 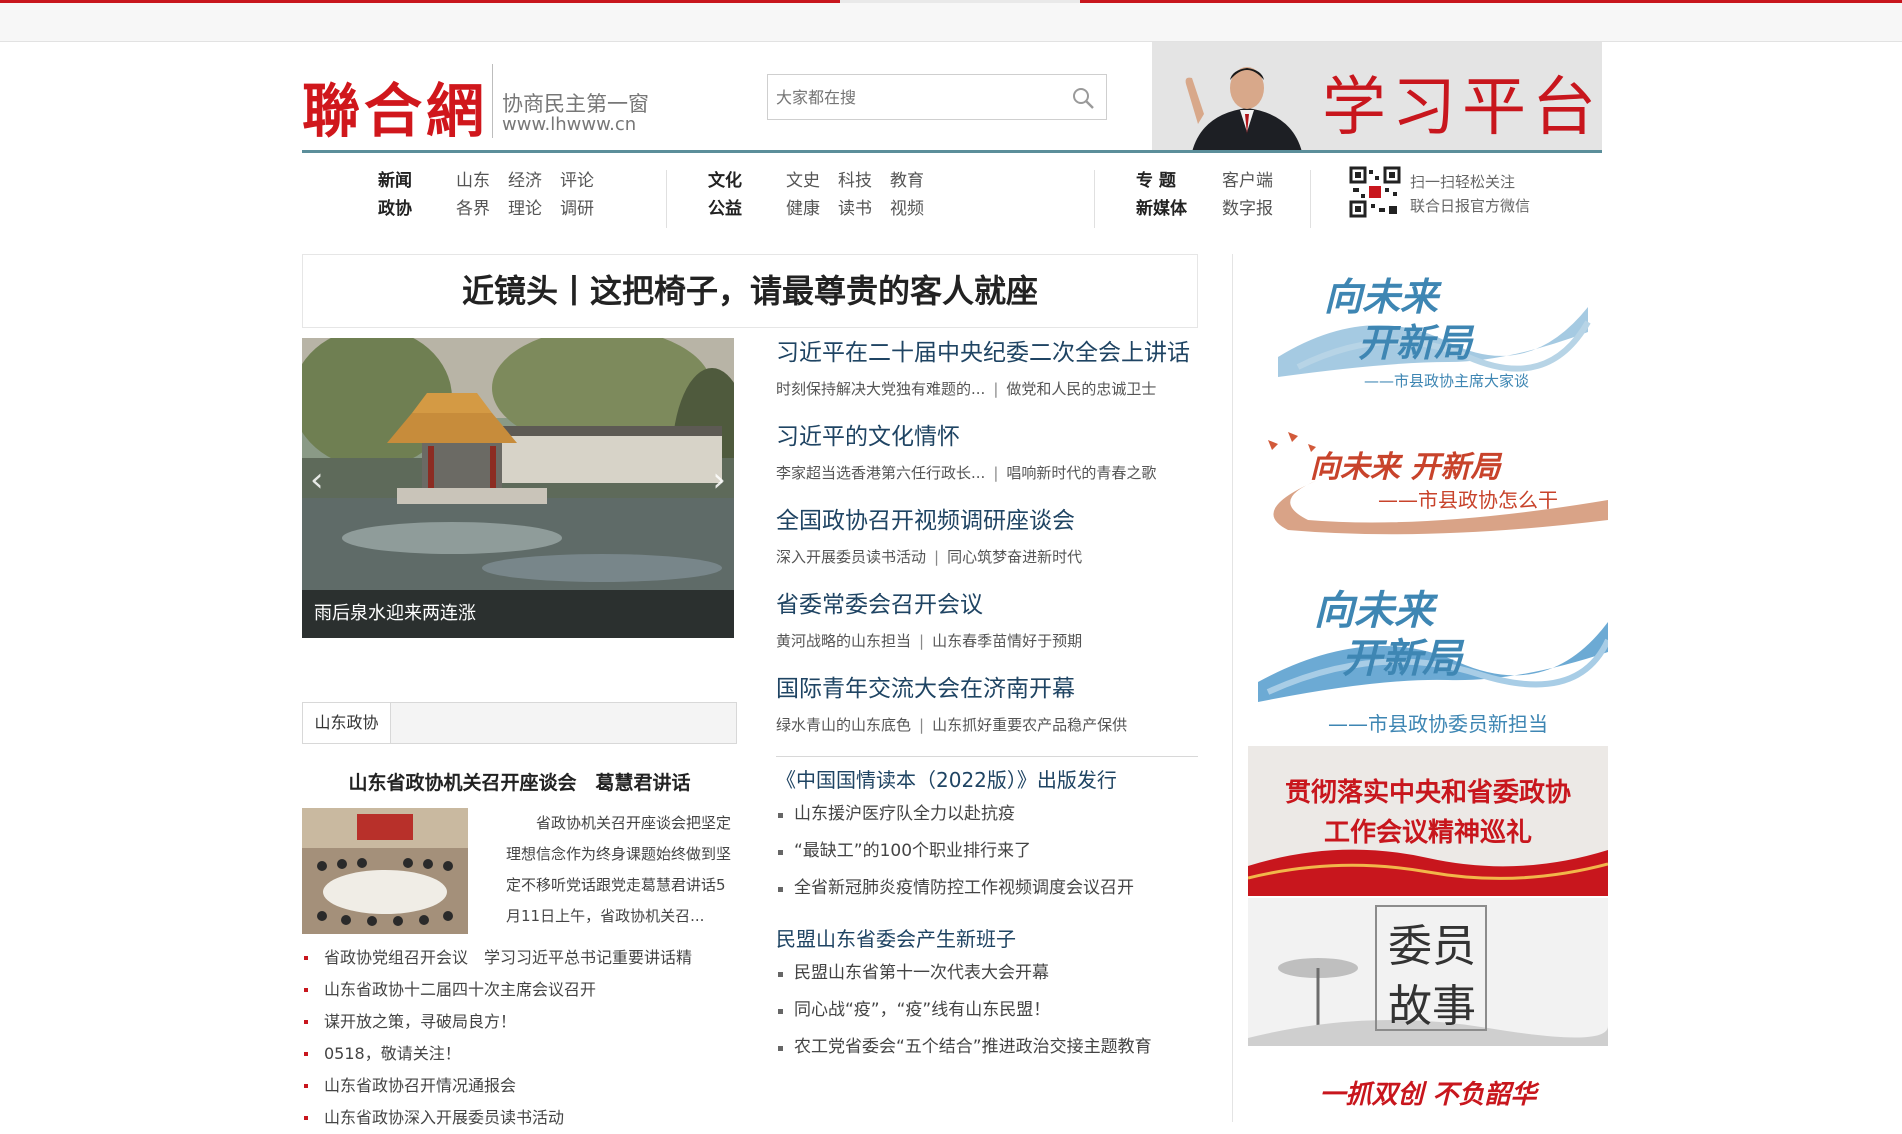 I want to click on site-logo: 聯合網 协商民主第一窗 www.lhwww.cn, so click(x=552, y=102).